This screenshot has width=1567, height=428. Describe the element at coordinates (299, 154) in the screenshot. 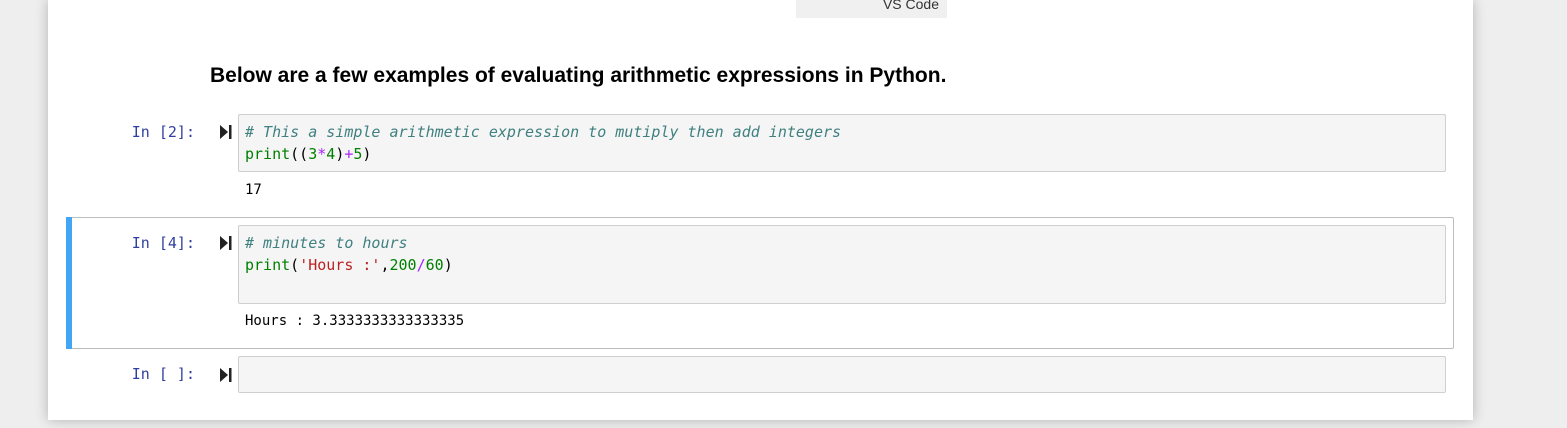

I see `code-token: ((` at that location.